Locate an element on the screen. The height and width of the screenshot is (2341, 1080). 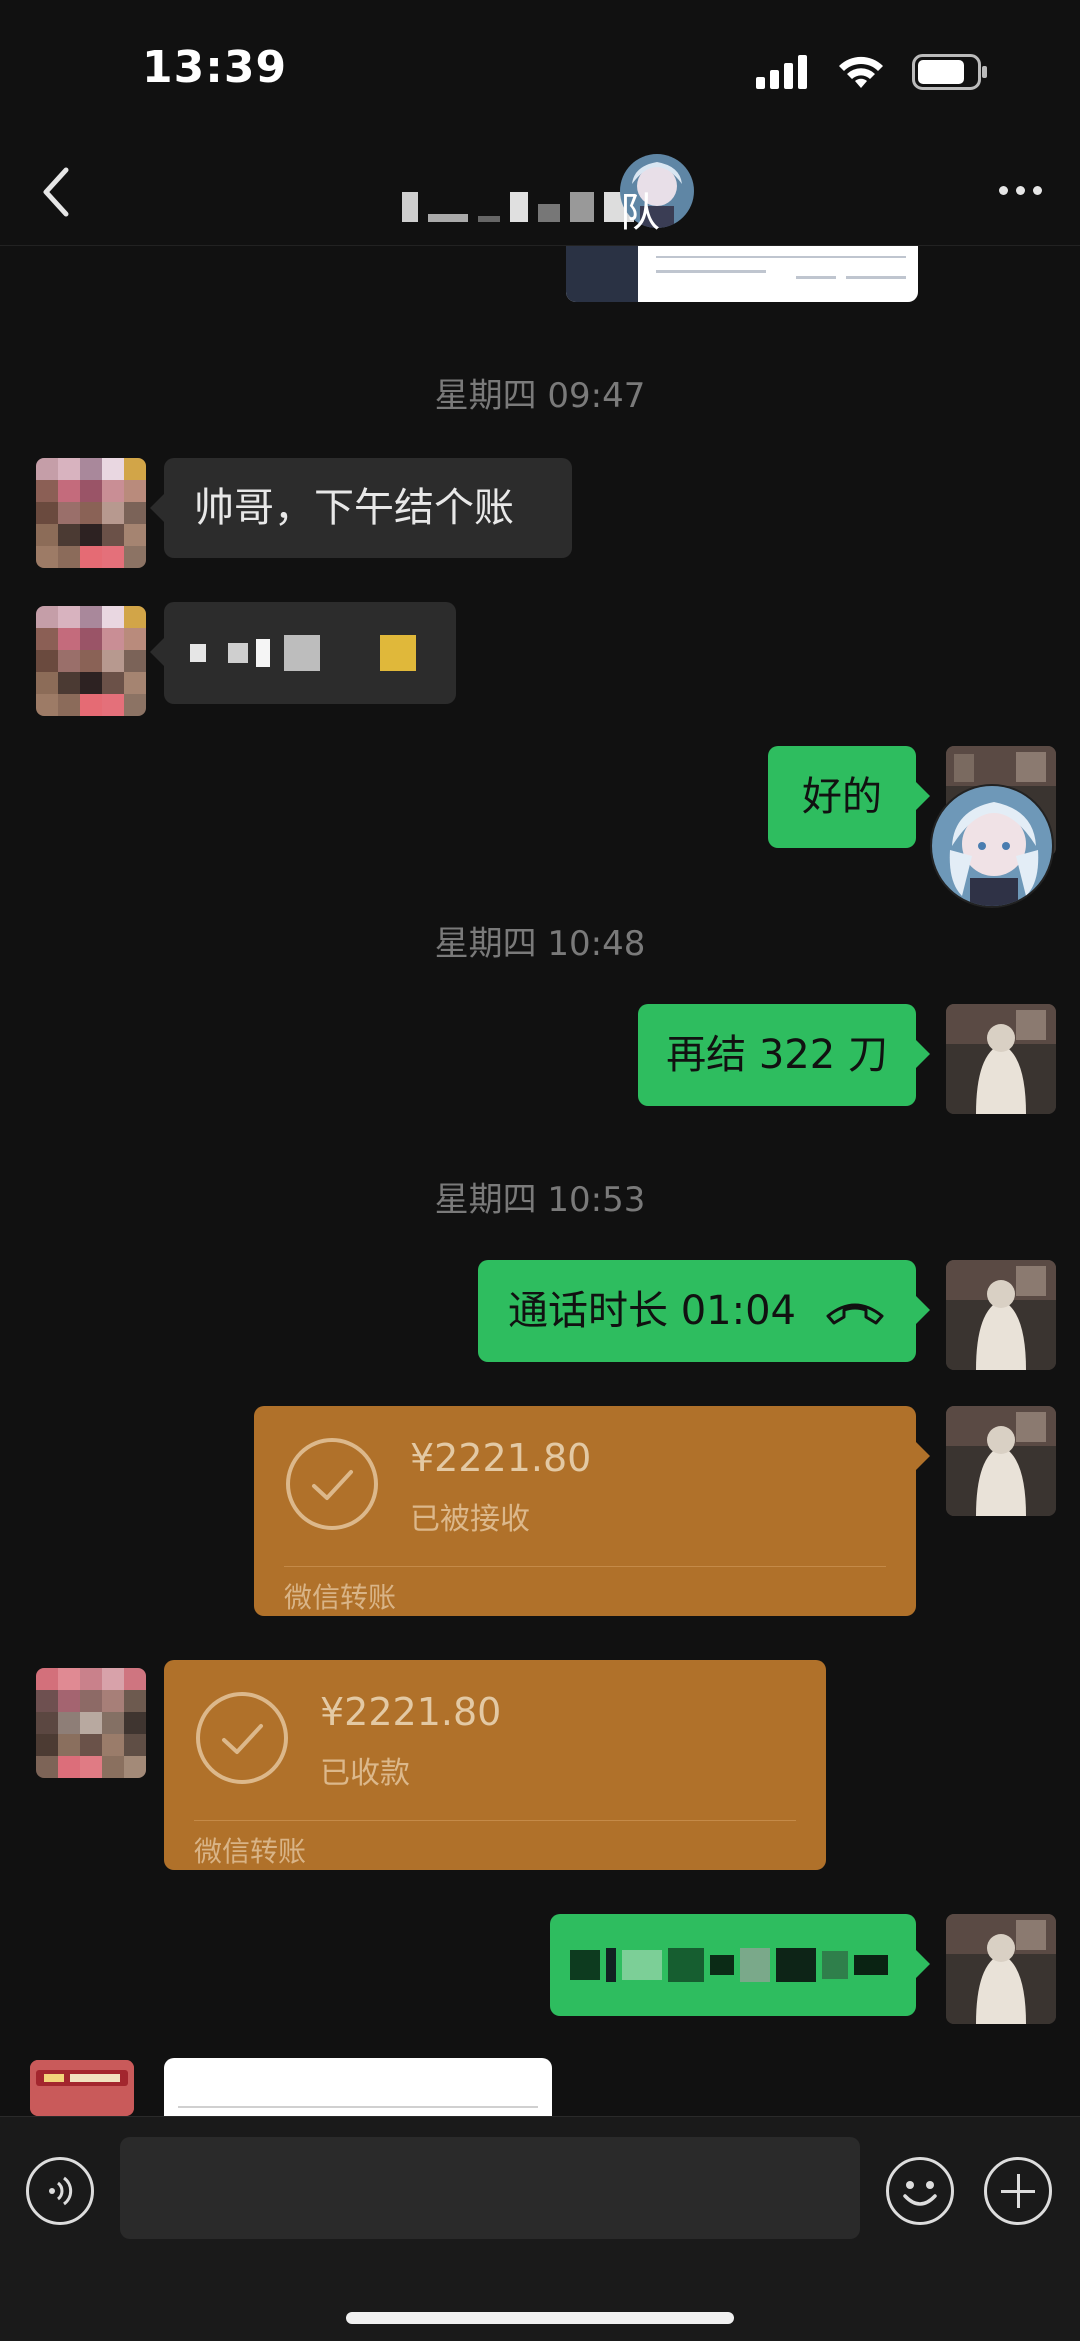
avatar-sticker is located at coordinates (992, 846).